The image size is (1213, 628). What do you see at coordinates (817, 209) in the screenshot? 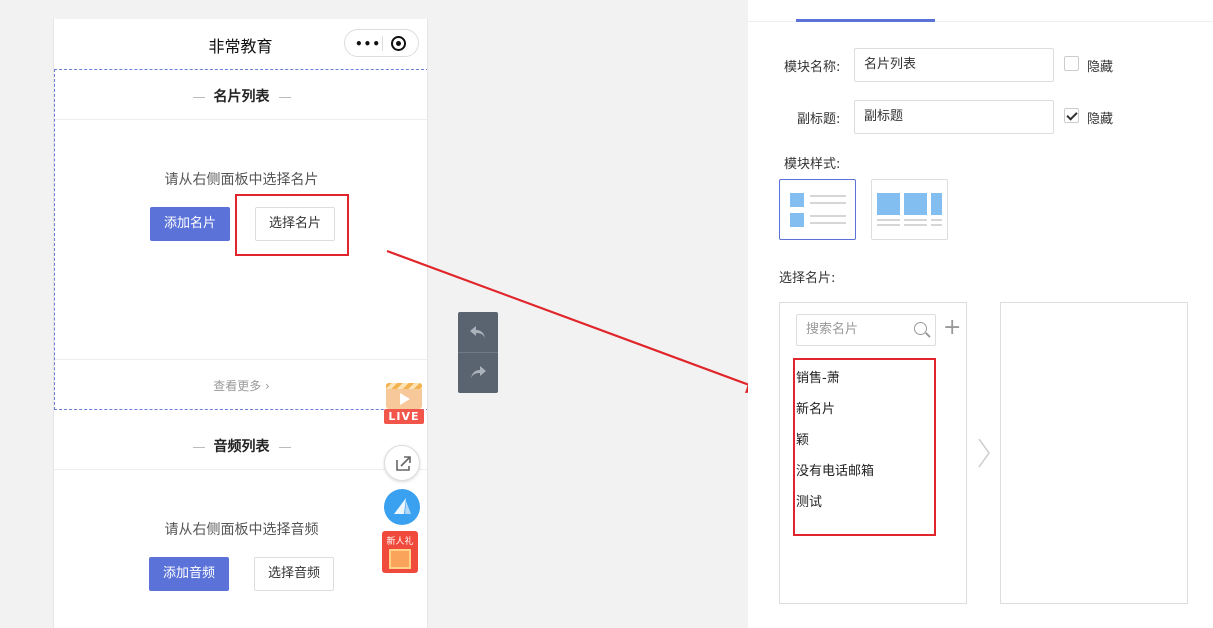
I see `style-option-list` at bounding box center [817, 209].